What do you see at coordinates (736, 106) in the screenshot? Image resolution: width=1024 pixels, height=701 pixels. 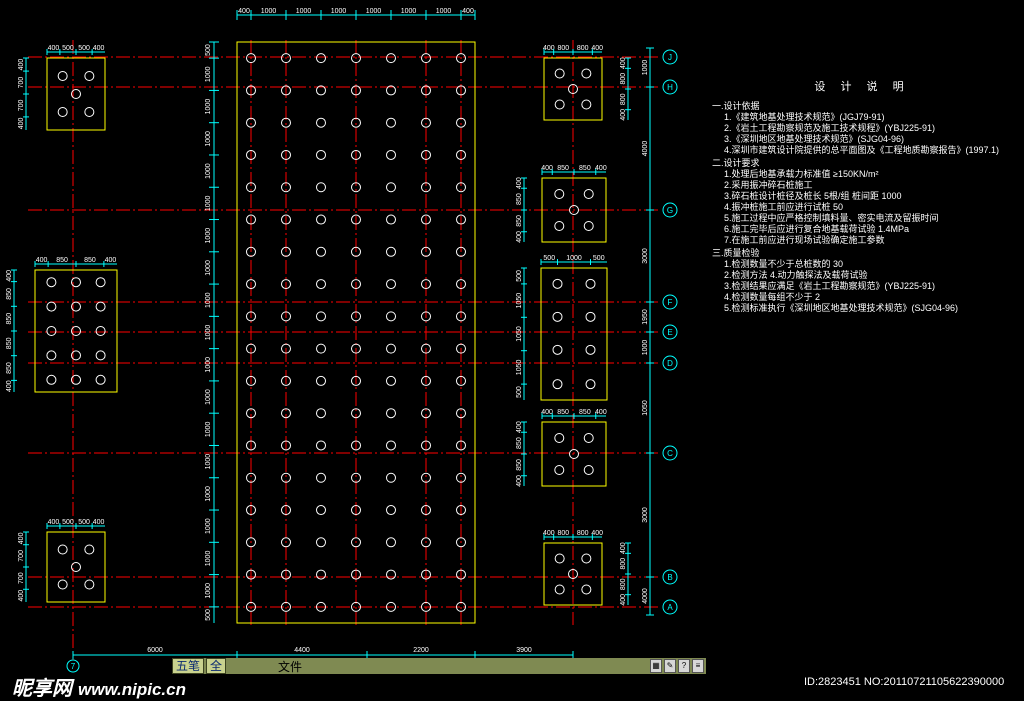 I see `notes-section-heading: 一.设计依据` at bounding box center [736, 106].